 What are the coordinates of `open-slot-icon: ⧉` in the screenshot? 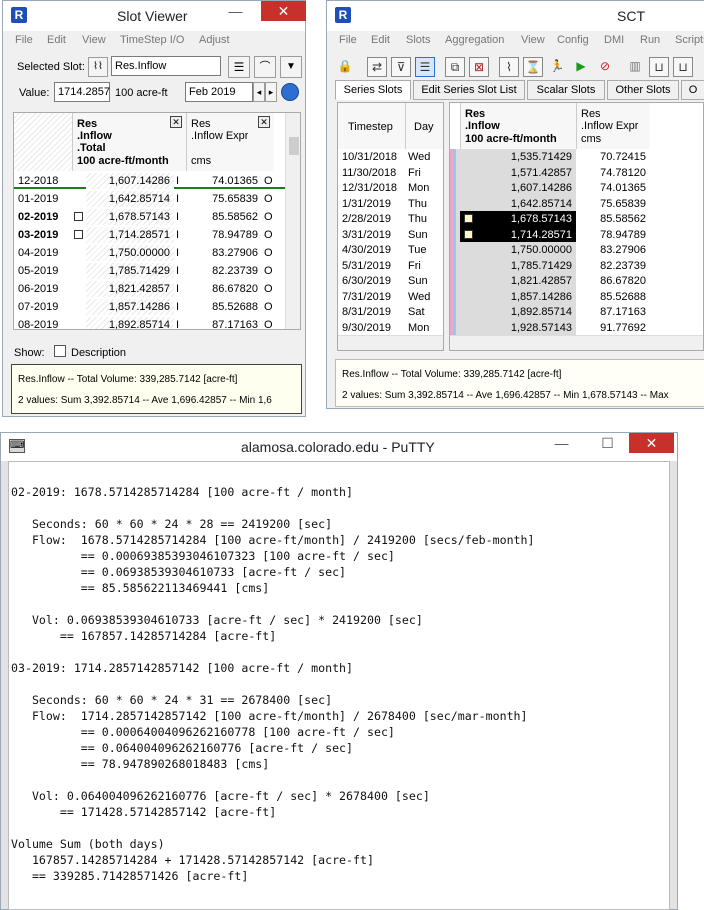 It's located at (455, 67).